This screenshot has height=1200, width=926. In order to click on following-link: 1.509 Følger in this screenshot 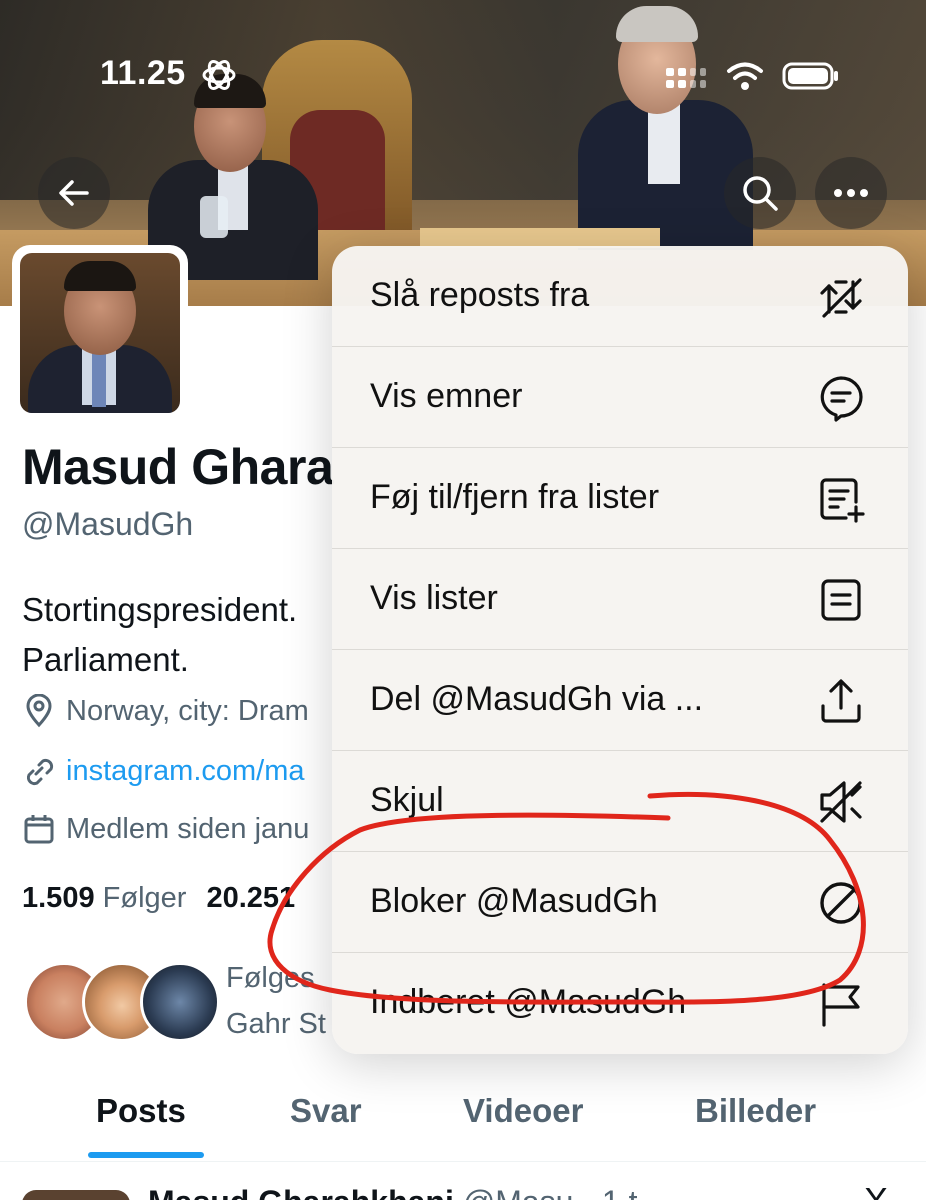, I will do `click(104, 898)`.